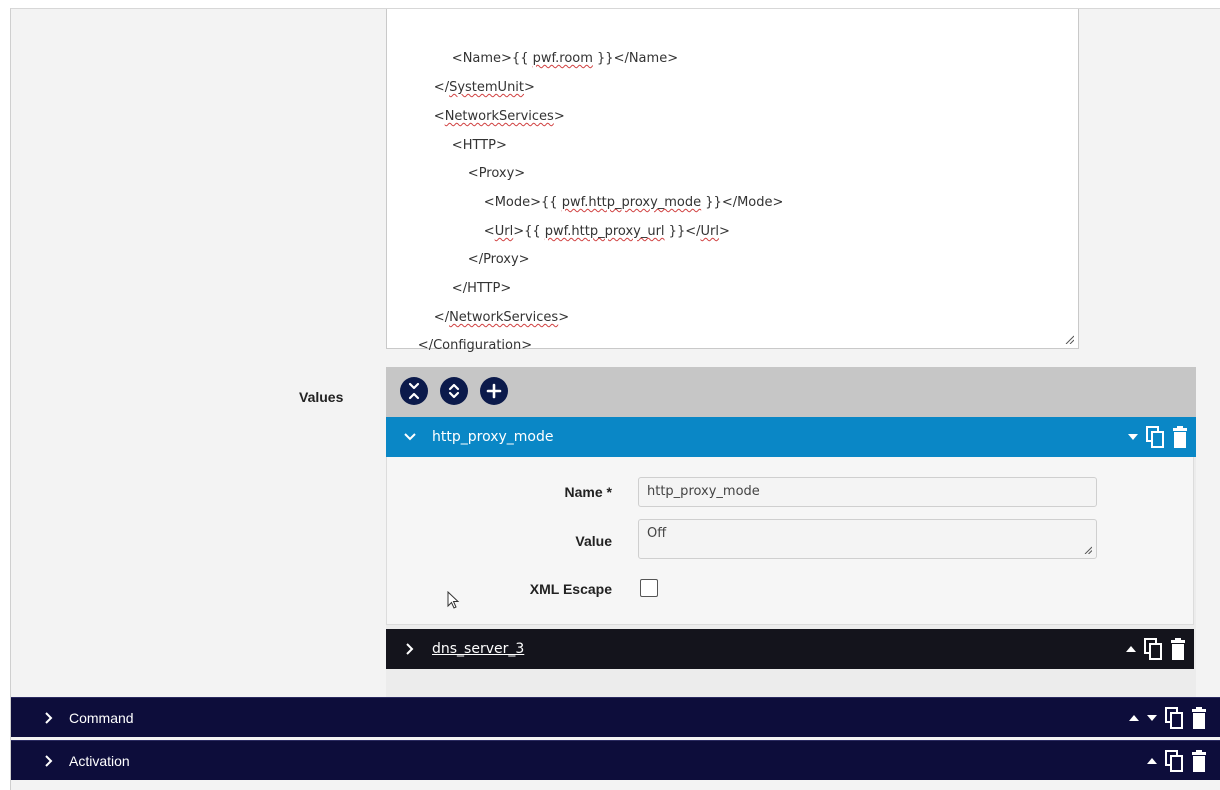 This screenshot has width=1220, height=790. I want to click on collapse-all-icon, so click(414, 391).